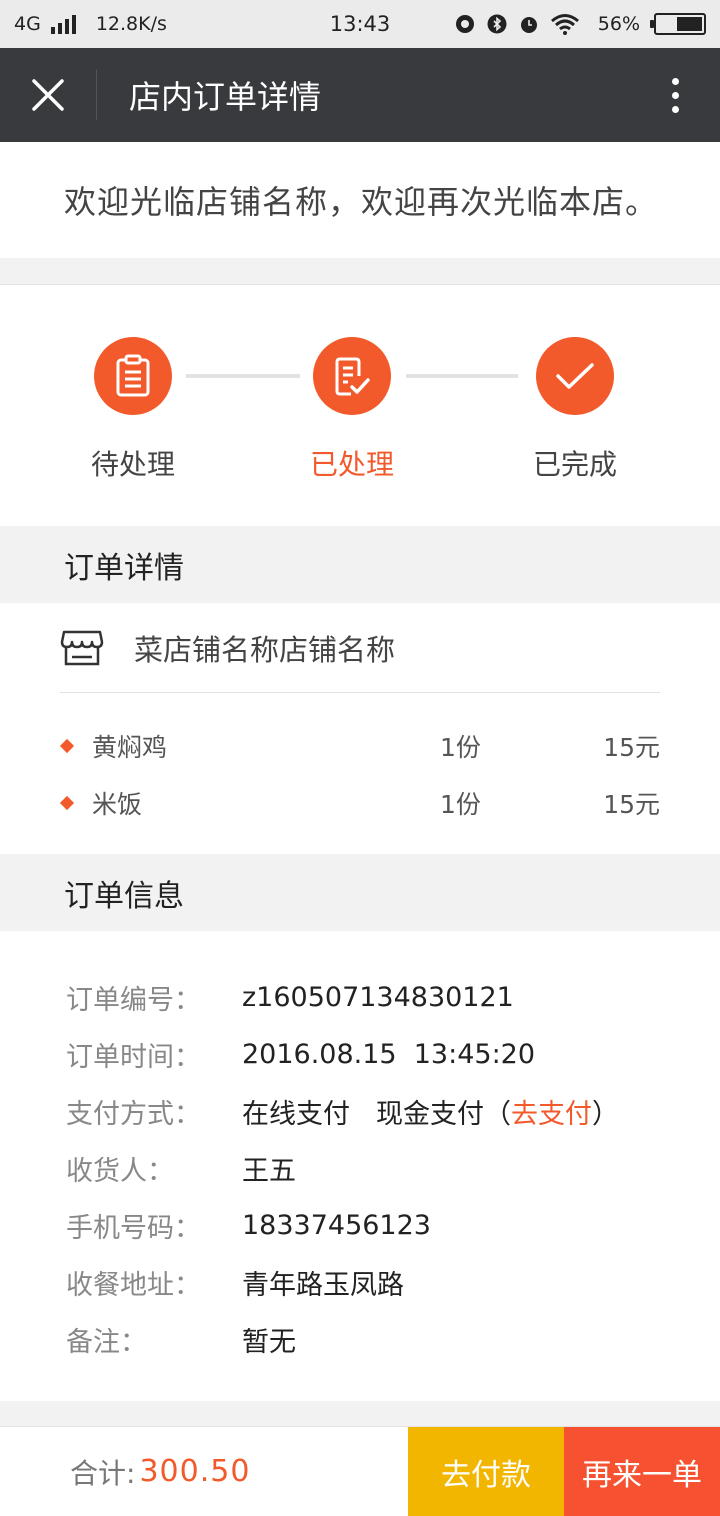 This screenshot has height=1516, width=720. I want to click on go-pay-link: 去支付, so click(551, 1111).